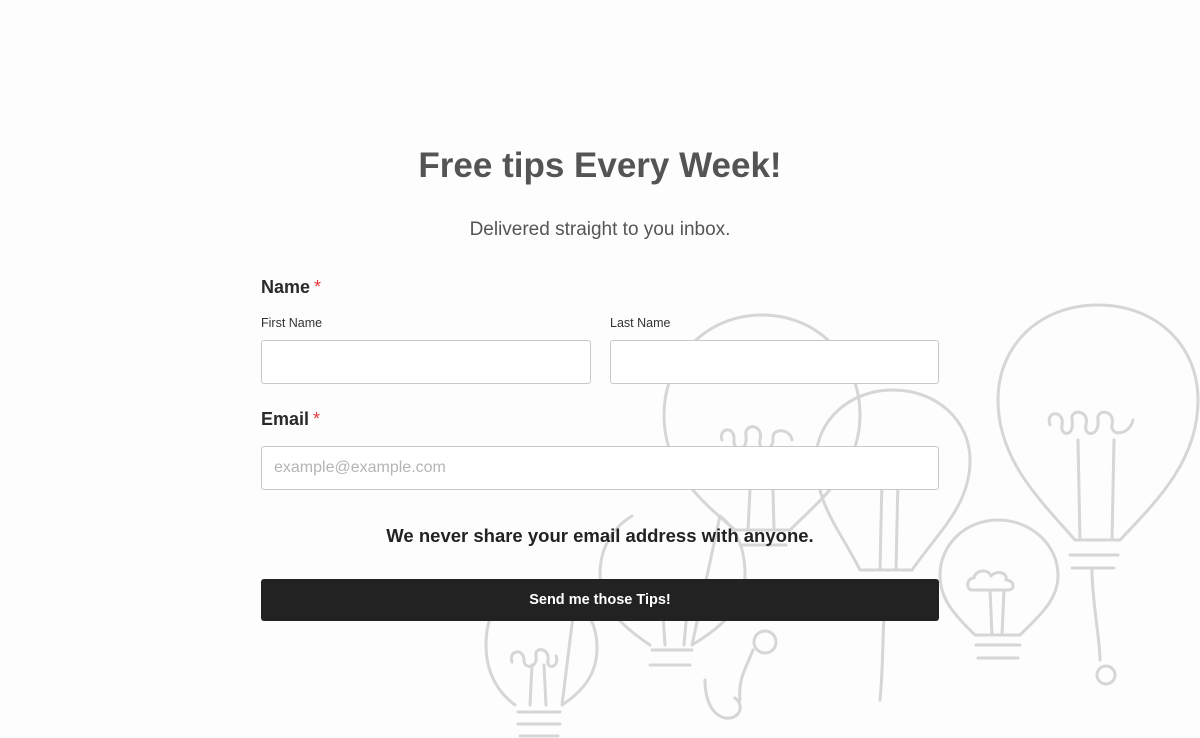  I want to click on email-field, so click(600, 468).